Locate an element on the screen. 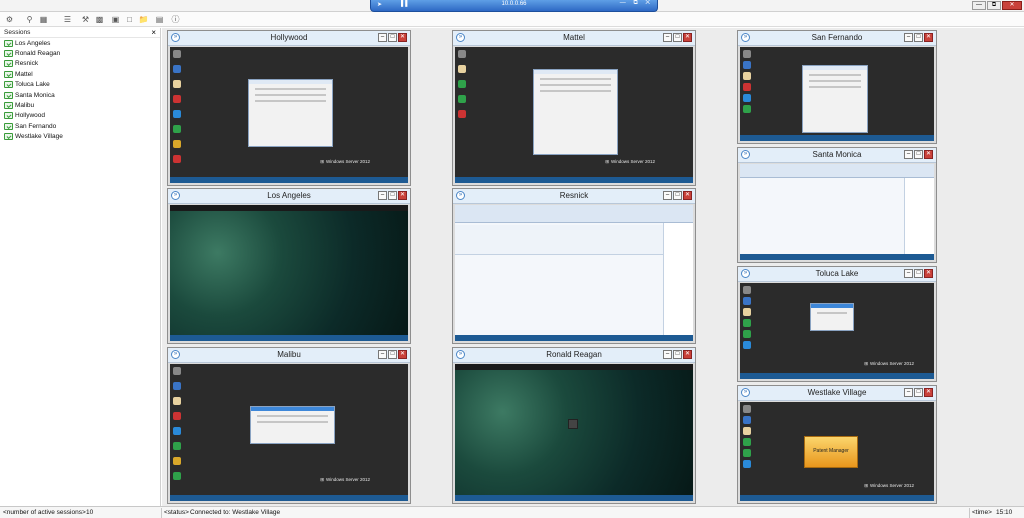 Image resolution: width=1024 pixels, height=518 pixels. remote-connection-bar: ➤ ▌▌ 10.0.0.66 — ⧉ ✕ is located at coordinates (514, 6).